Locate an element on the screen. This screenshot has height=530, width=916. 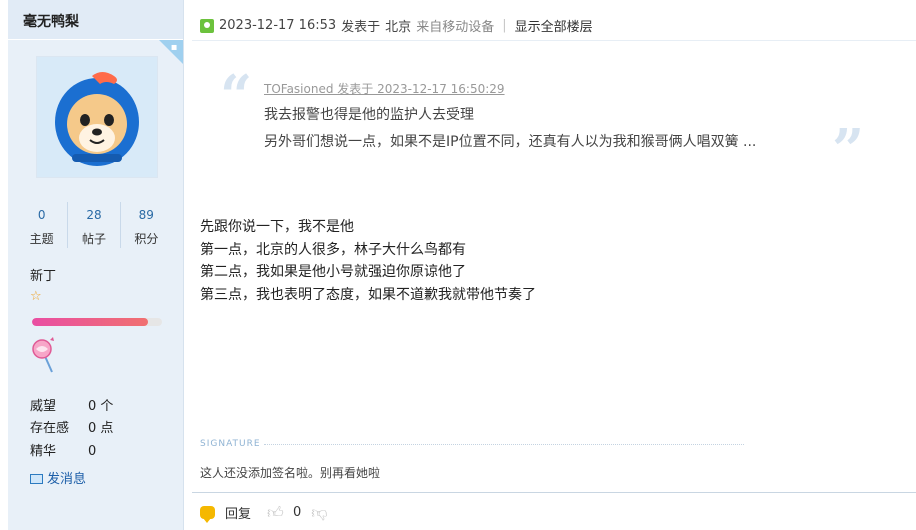
essence-label: 精华 is located at coordinates (43, 451).